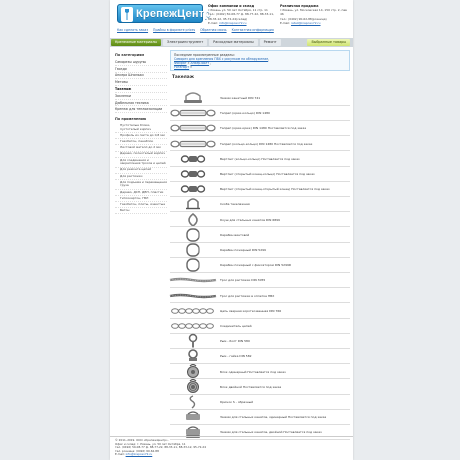 Image resolution: width=460 pixels, height=460 pixels. Describe the element at coordinates (236, 356) in the screenshot. I see `product-name-link: Рым - гайка DIN 582` at that location.